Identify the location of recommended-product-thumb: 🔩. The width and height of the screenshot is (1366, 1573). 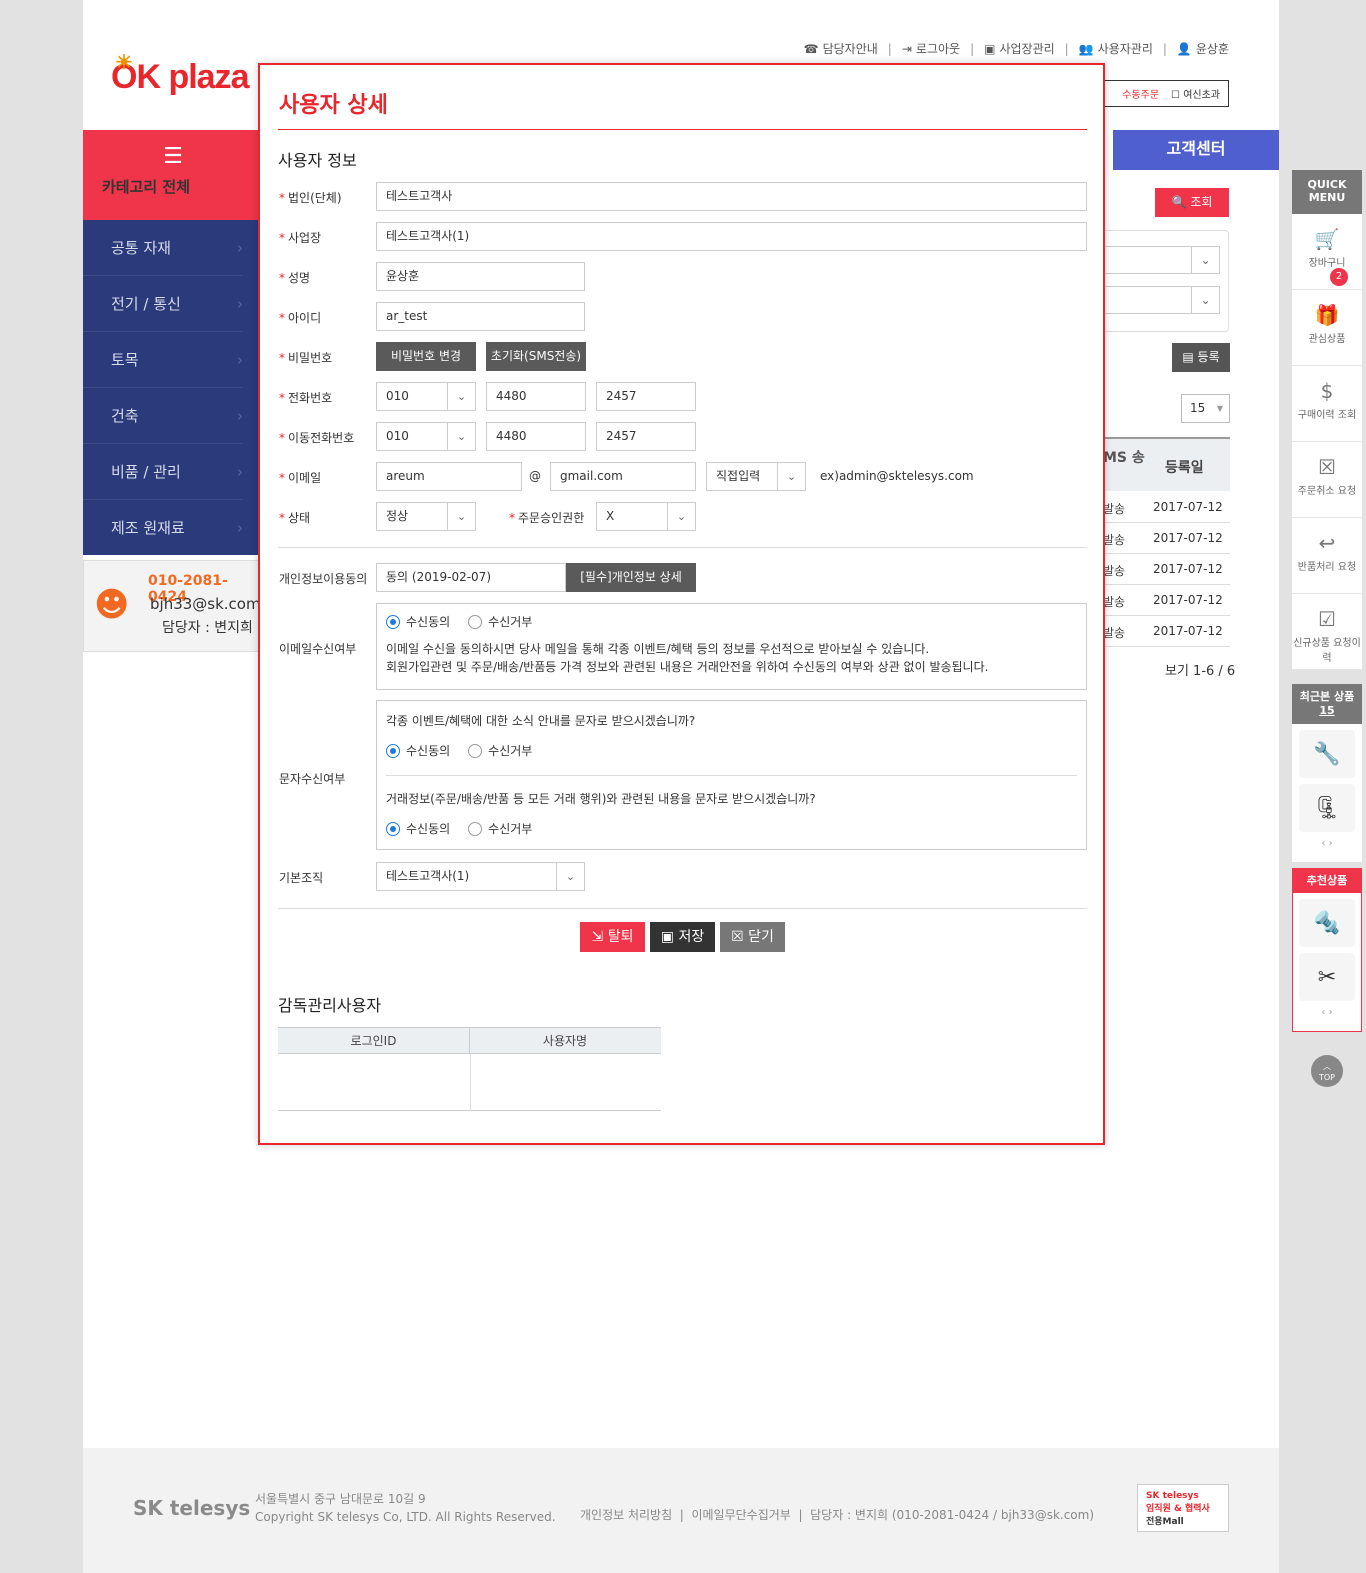
(1327, 923).